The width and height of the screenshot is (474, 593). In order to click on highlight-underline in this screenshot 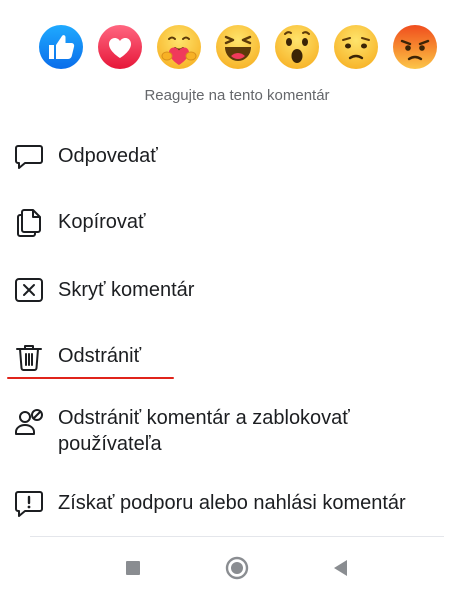, I will do `click(90, 378)`.